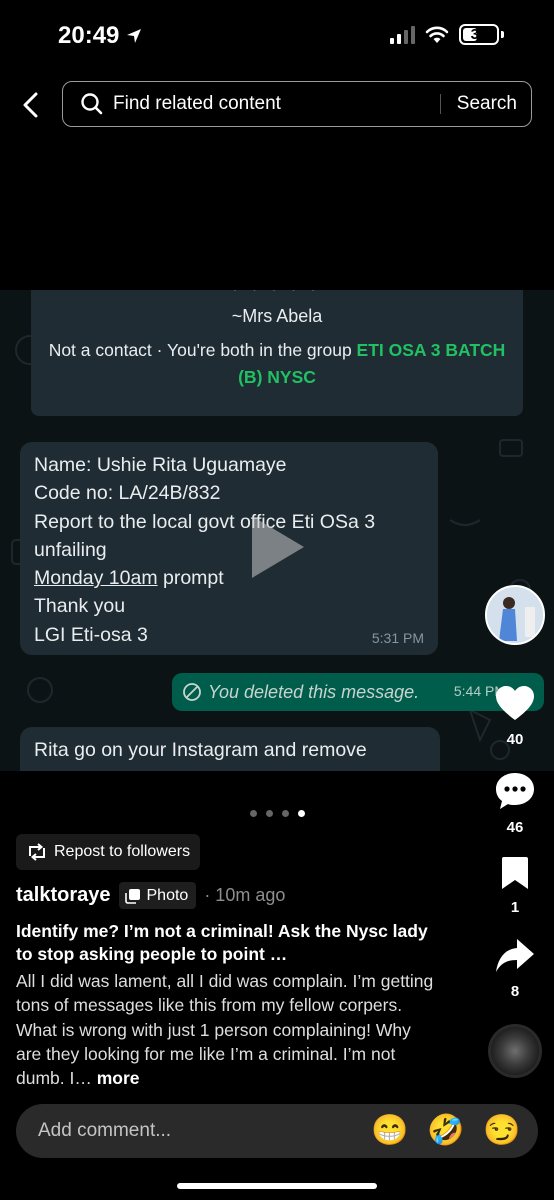  I want to click on heart-icon, so click(515, 703).